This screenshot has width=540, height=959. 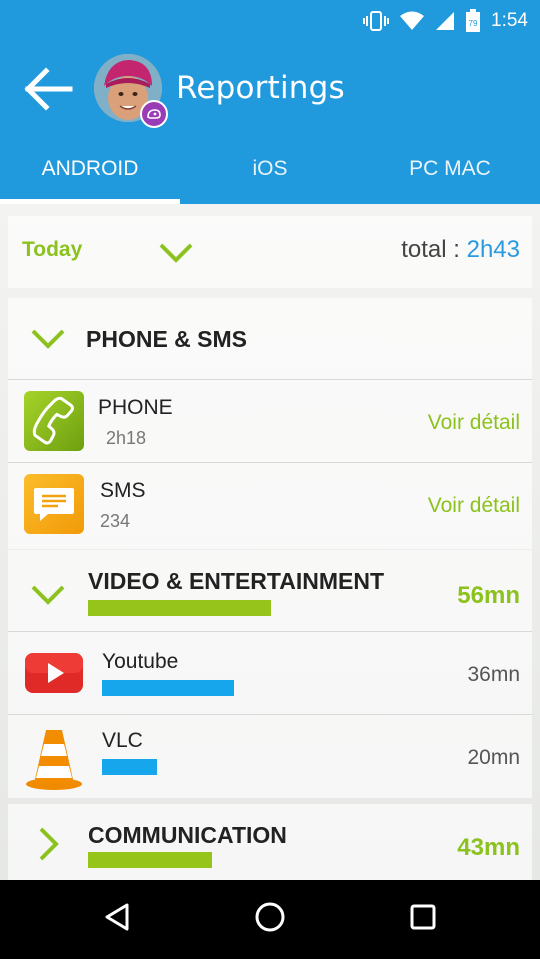 I want to click on youtube-icon, so click(x=54, y=673).